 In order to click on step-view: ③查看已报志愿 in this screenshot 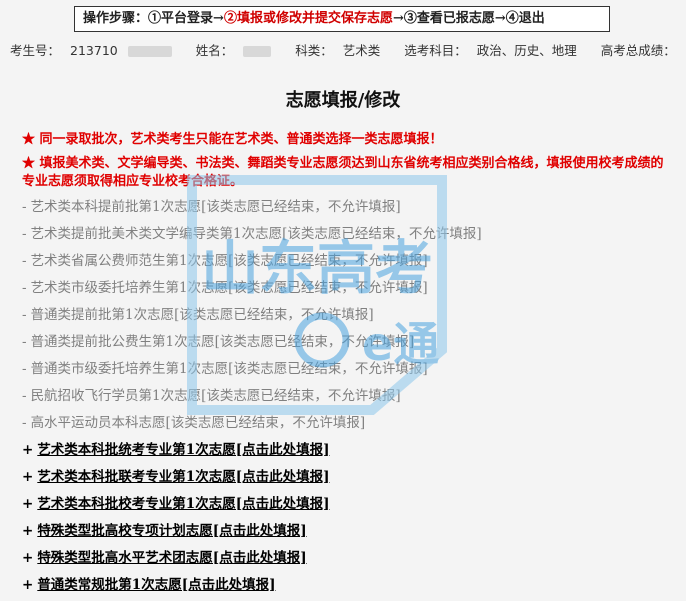, I will do `click(449, 18)`.